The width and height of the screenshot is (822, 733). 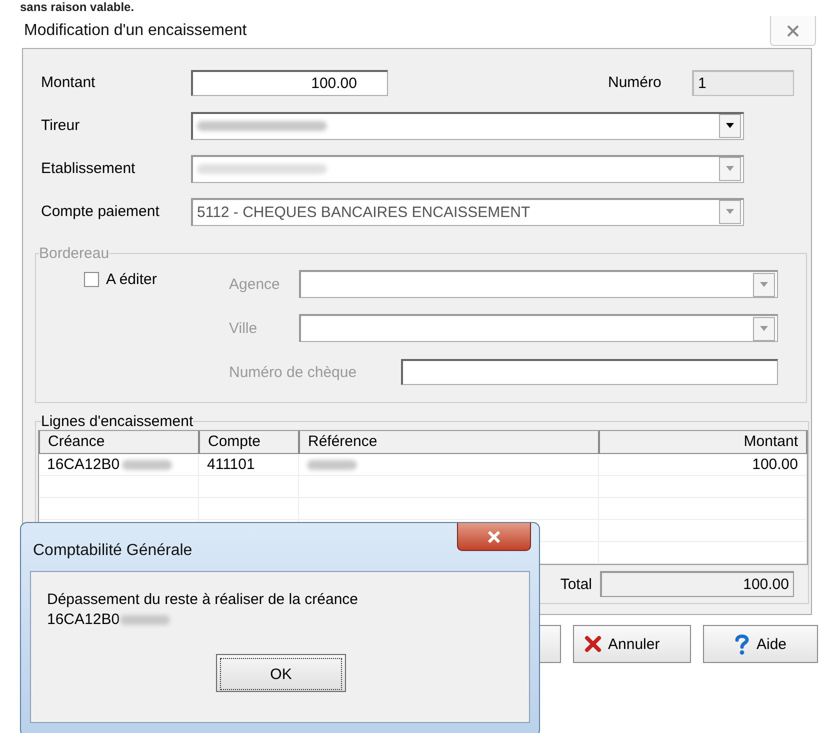 What do you see at coordinates (243, 328) in the screenshot?
I see `field-label: Ville` at bounding box center [243, 328].